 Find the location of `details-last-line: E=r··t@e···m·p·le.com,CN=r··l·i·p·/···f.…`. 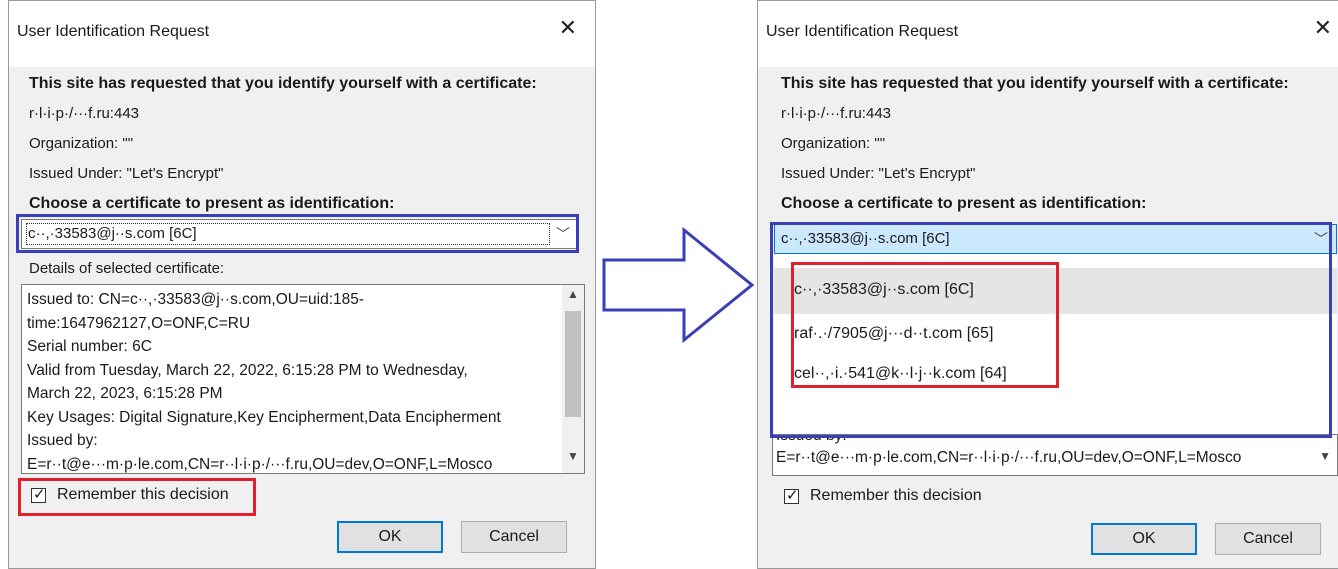

details-last-line: E=r··t@e···m·p·le.com,CN=r··l·i·p·/···f.… is located at coordinates (1009, 457).